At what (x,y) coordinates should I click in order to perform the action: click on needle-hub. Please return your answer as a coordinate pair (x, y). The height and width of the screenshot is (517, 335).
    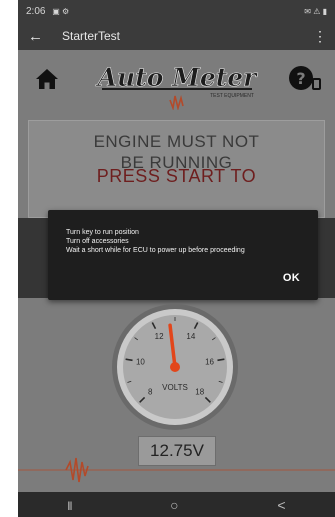
    Looking at the image, I should click on (175, 367).